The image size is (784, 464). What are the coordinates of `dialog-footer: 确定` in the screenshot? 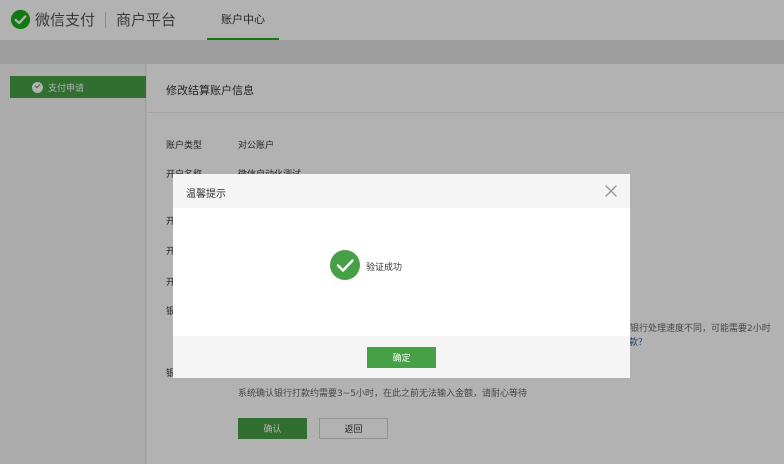 It's located at (401, 357).